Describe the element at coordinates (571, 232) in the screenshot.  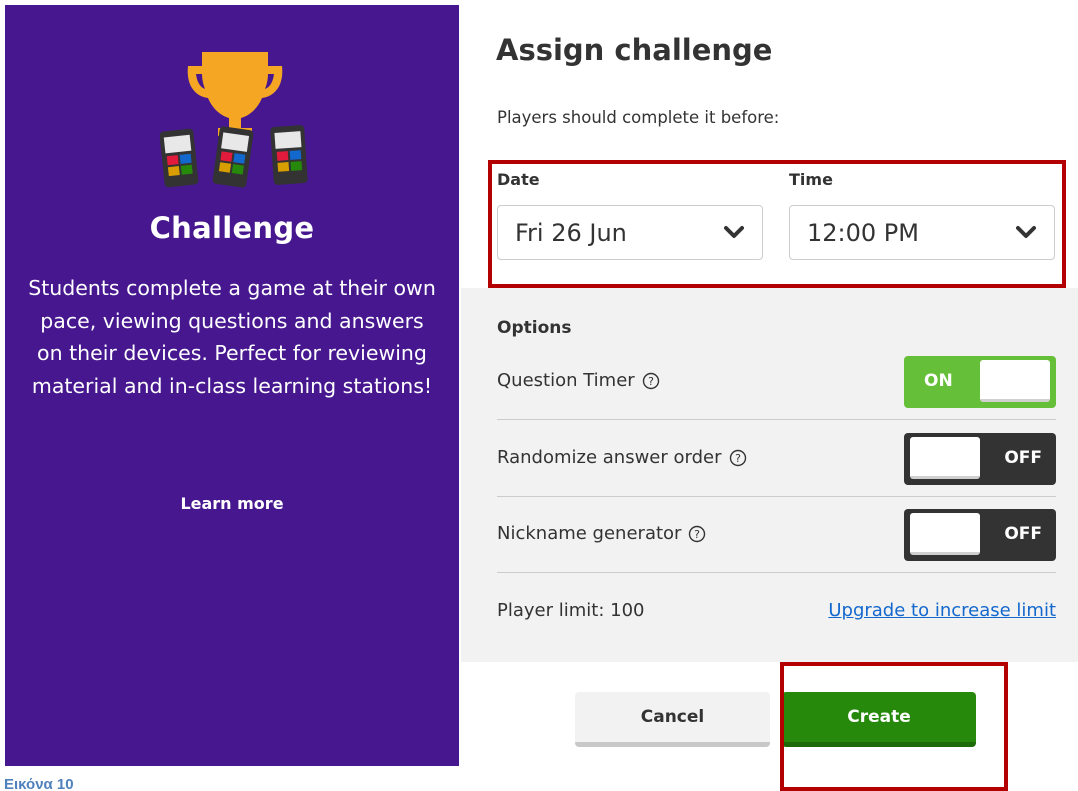
I see `date-value: Fri 26 Jun` at that location.